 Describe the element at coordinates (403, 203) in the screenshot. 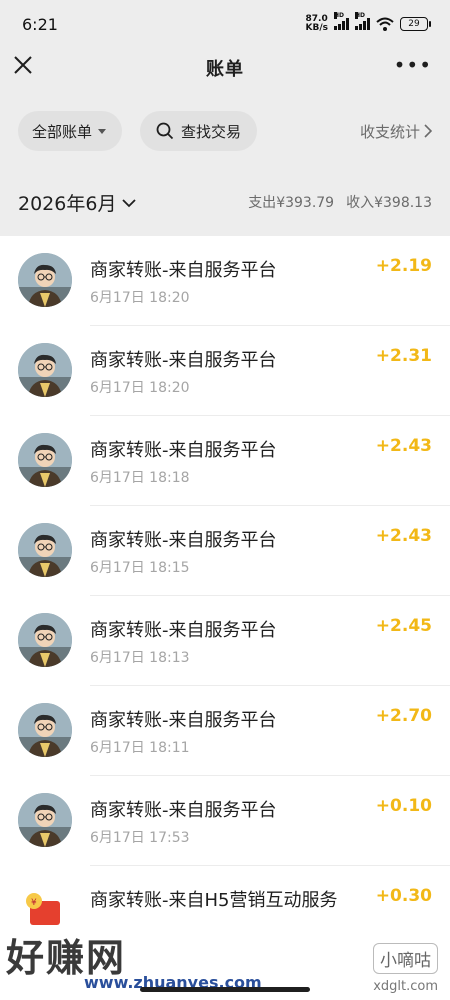

I see `income-amount: ¥398.13` at that location.